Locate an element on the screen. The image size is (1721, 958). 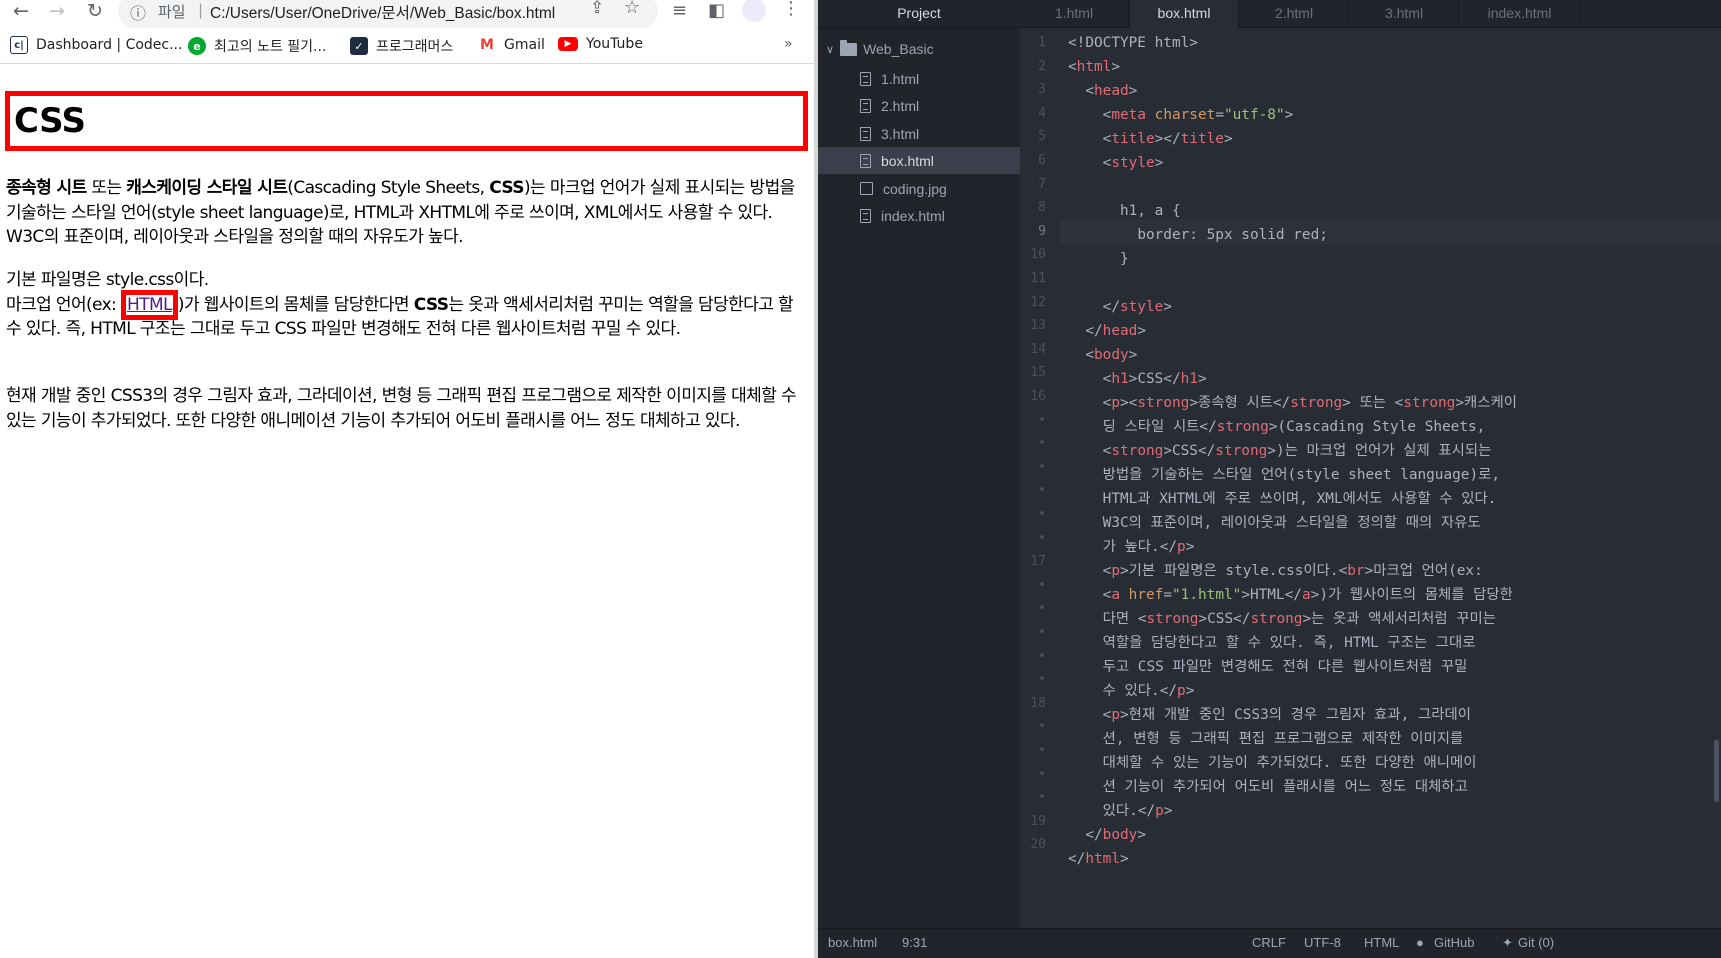
file-label: coding.jpg is located at coordinates (915, 188).